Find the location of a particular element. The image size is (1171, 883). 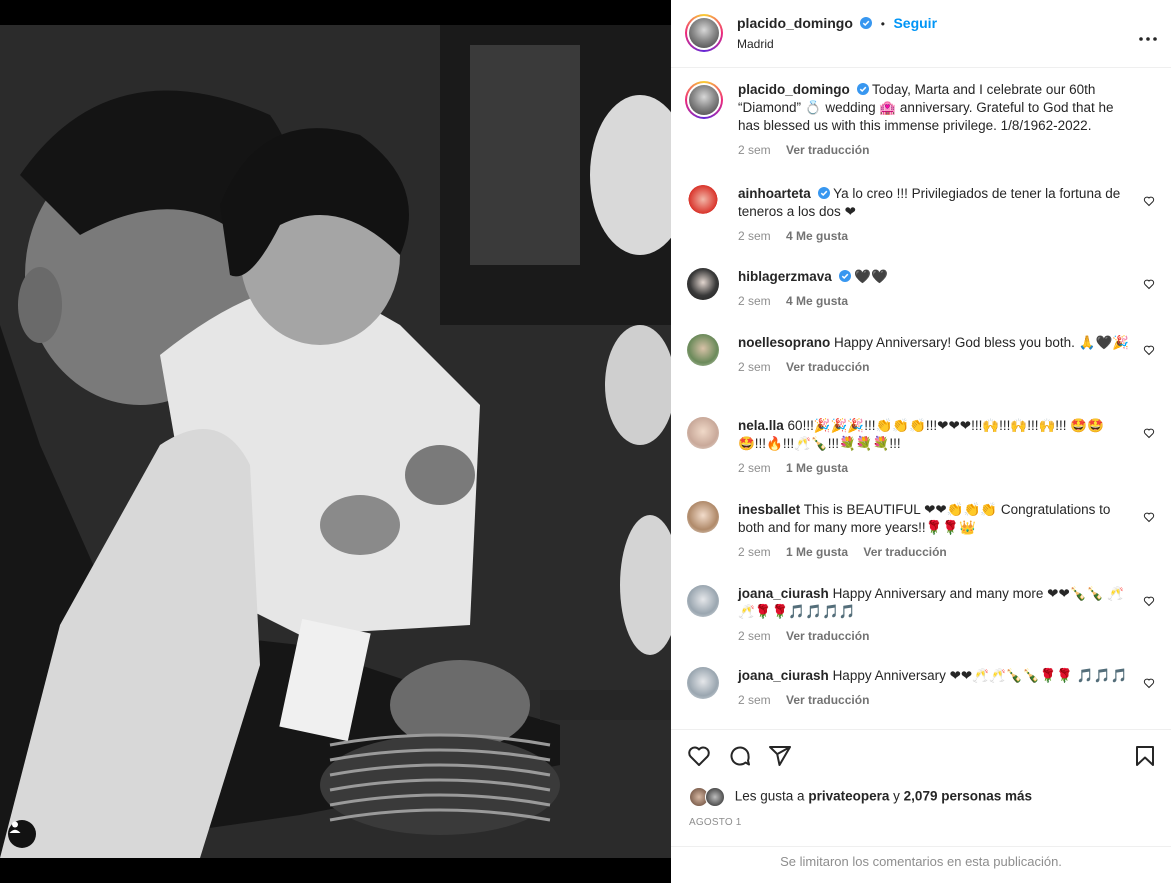

author-username: placido_domingo is located at coordinates (795, 23).